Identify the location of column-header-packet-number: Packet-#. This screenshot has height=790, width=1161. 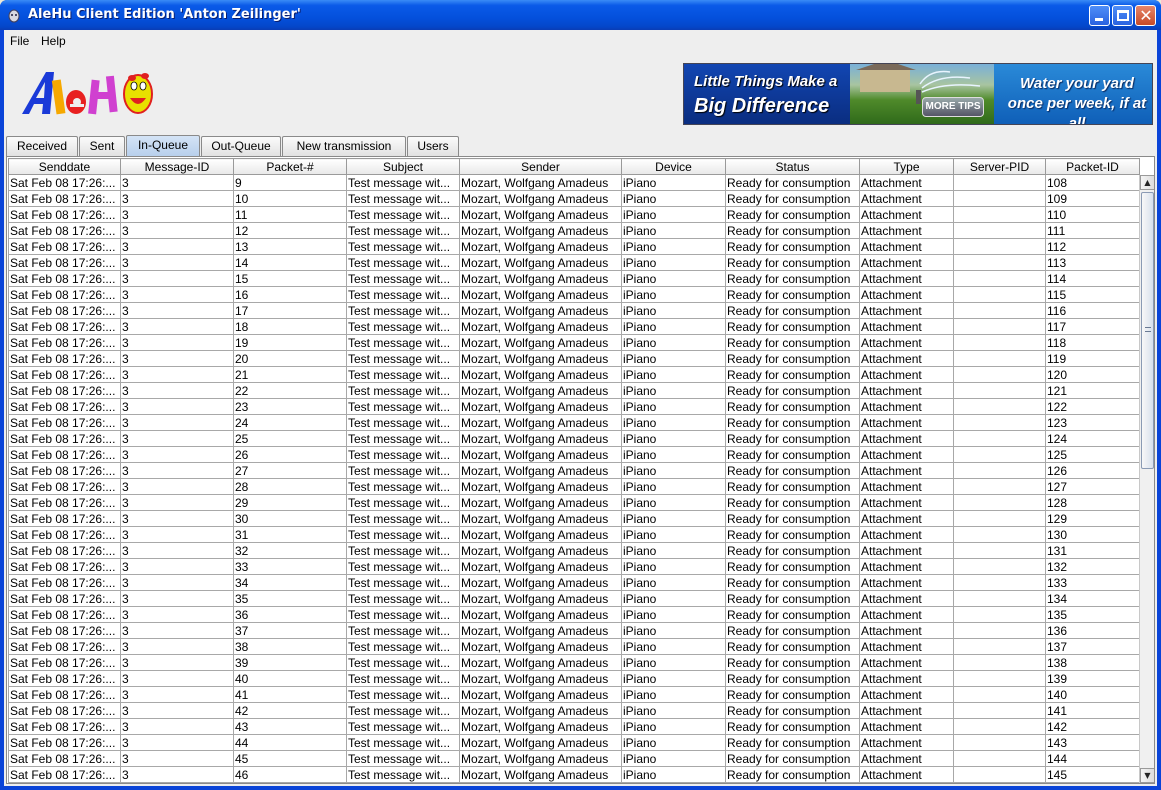
(290, 166).